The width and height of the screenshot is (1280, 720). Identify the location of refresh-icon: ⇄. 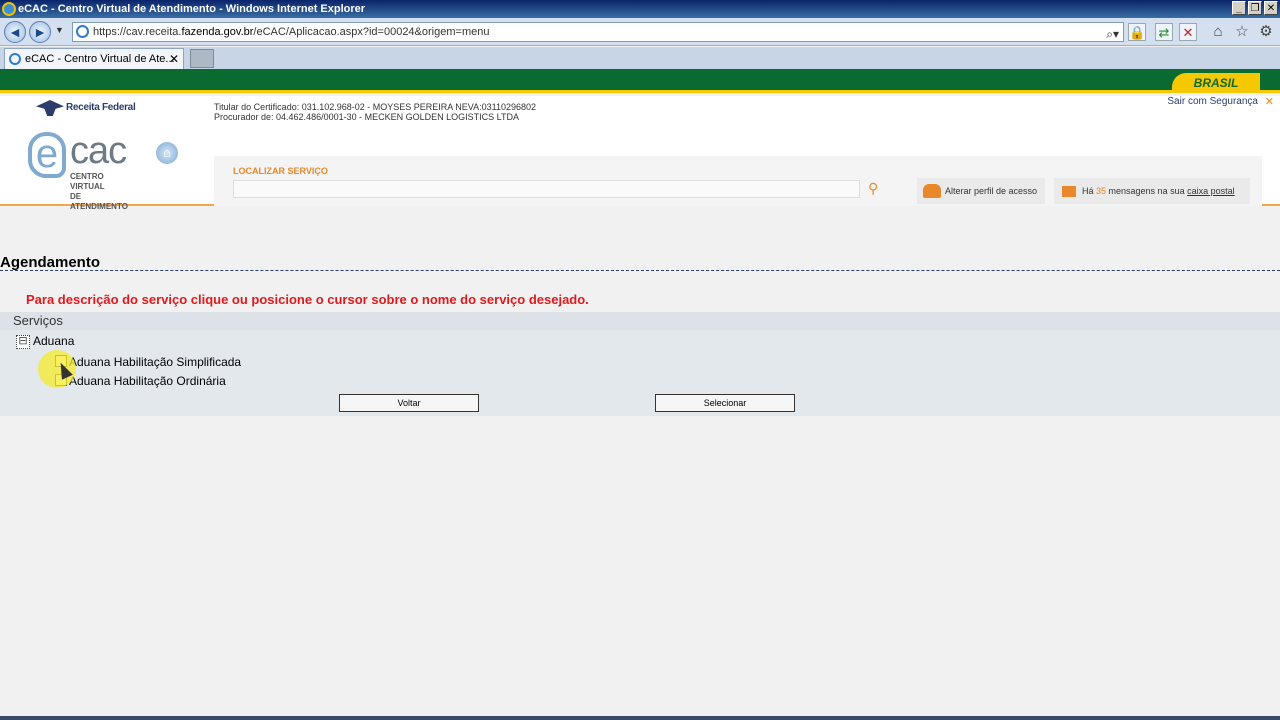
(1164, 32).